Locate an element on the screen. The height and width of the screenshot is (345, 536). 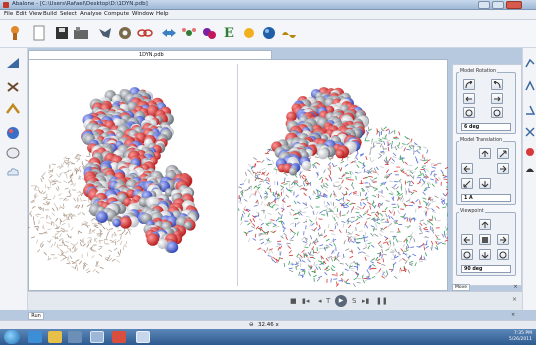
viewpoint-step-field: 90 deg is located at coordinates (486, 269).